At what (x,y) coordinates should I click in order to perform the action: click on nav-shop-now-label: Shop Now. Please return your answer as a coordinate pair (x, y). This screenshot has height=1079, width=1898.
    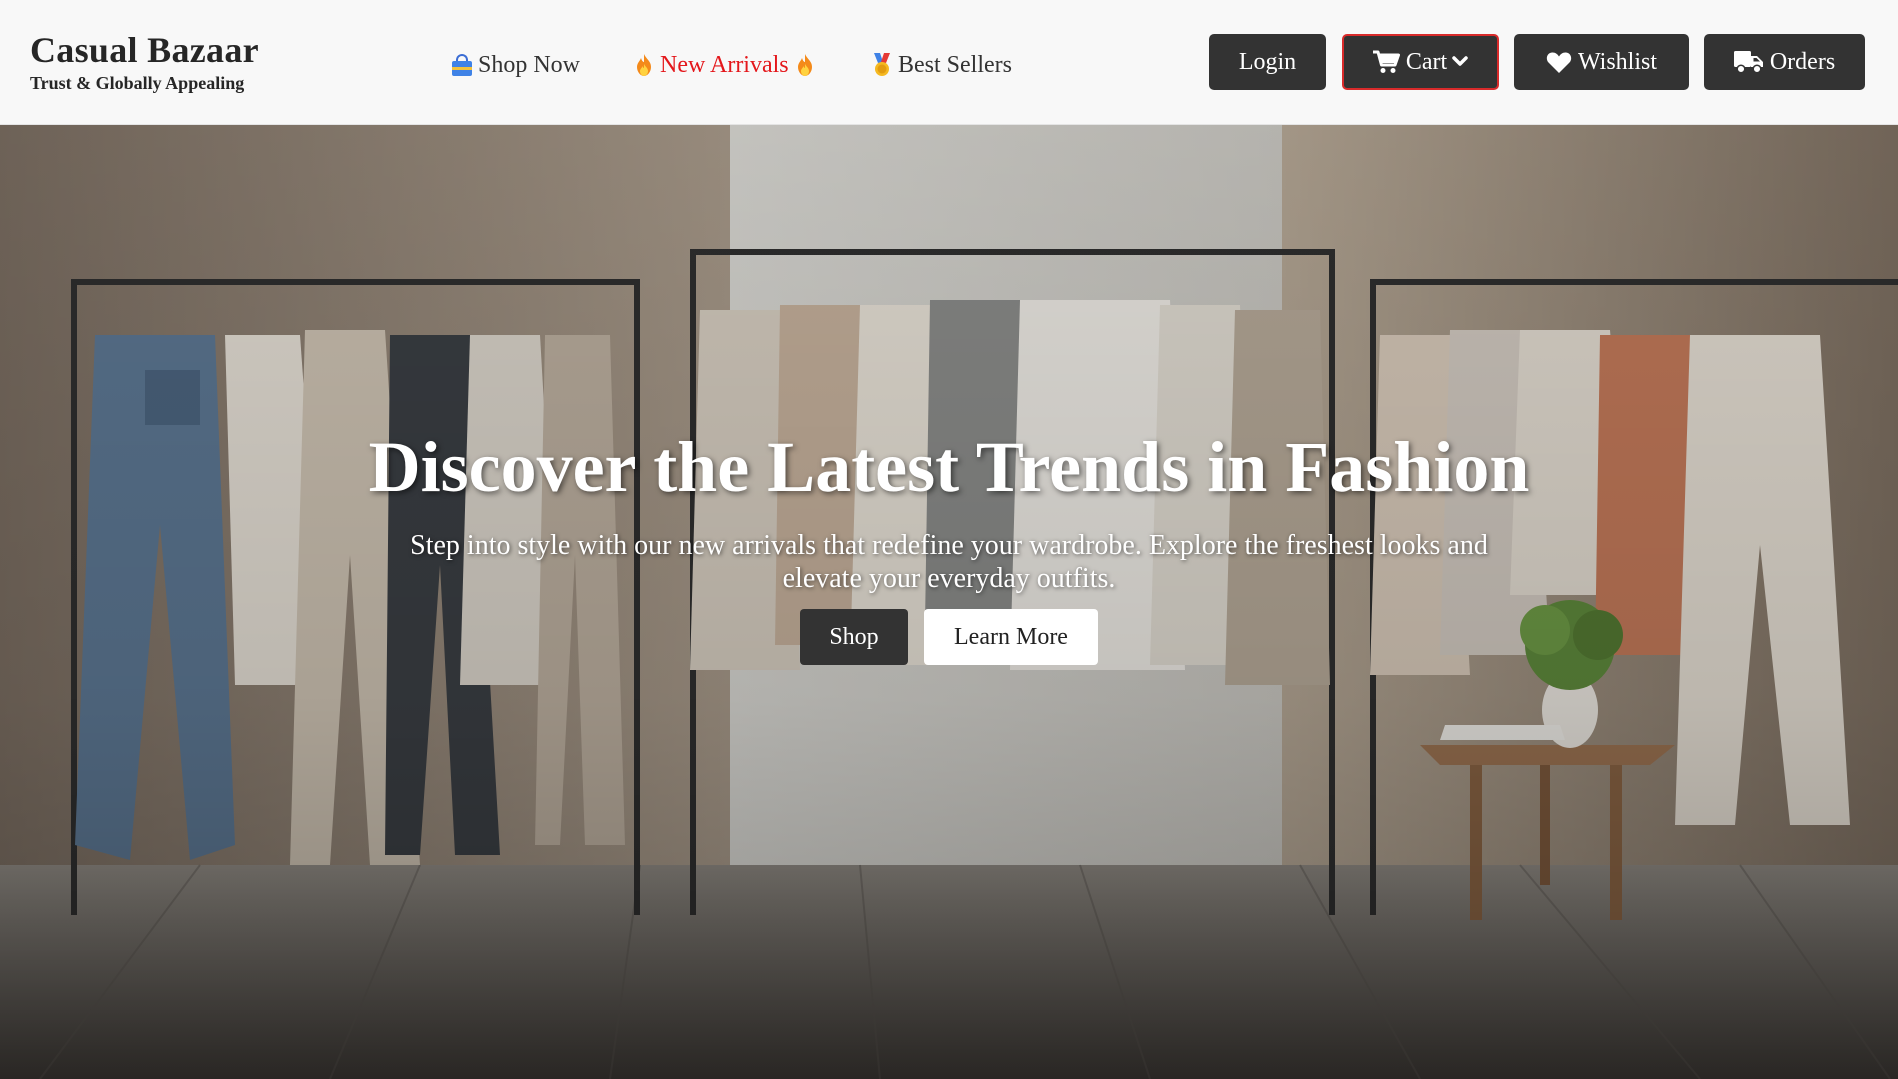
    Looking at the image, I should click on (529, 65).